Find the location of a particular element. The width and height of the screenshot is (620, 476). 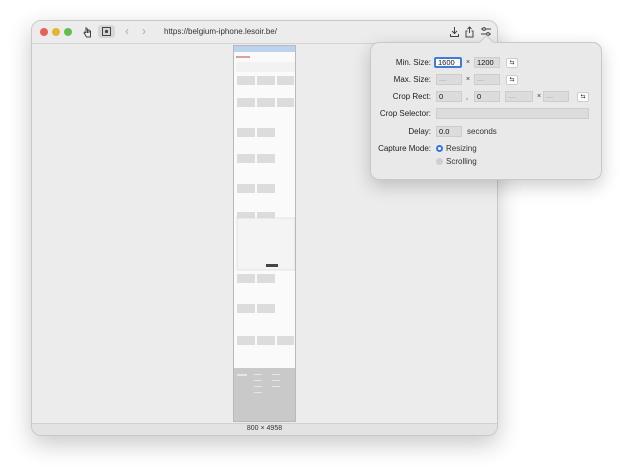

zoom-window-button is located at coordinates (68, 32).